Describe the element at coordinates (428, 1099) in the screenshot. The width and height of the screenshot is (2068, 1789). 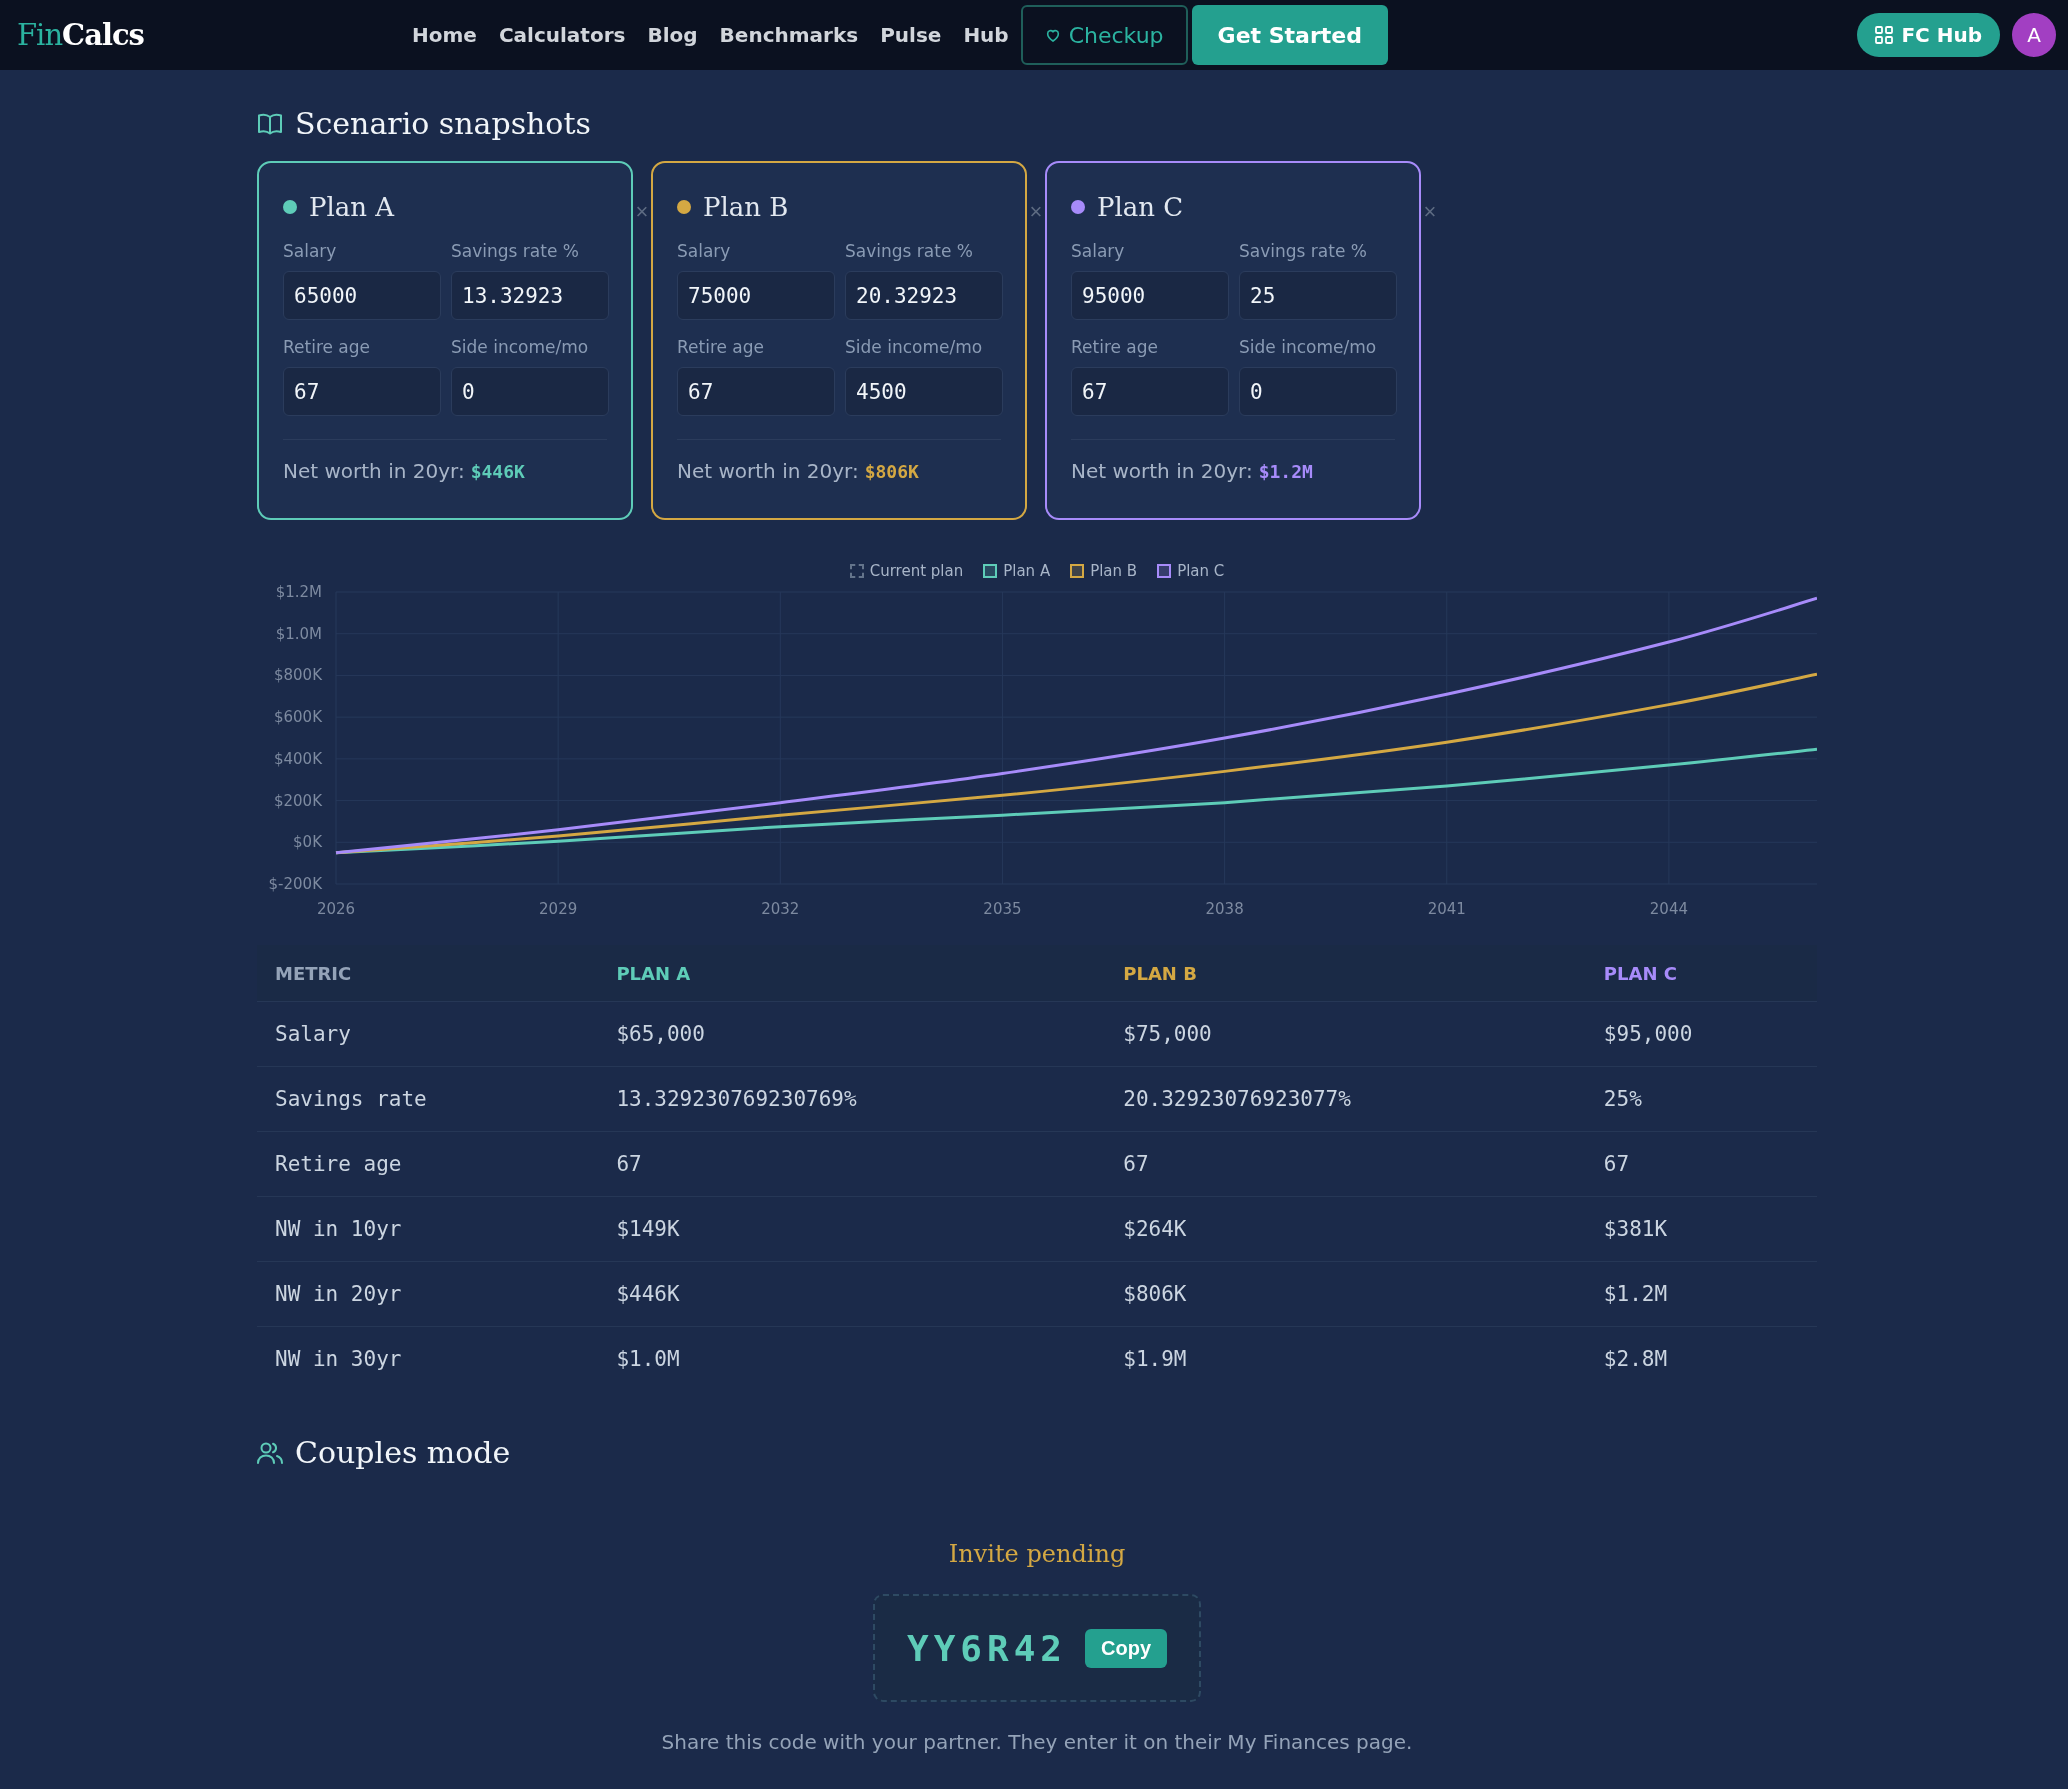
I see `table-cell: Savings rate` at that location.